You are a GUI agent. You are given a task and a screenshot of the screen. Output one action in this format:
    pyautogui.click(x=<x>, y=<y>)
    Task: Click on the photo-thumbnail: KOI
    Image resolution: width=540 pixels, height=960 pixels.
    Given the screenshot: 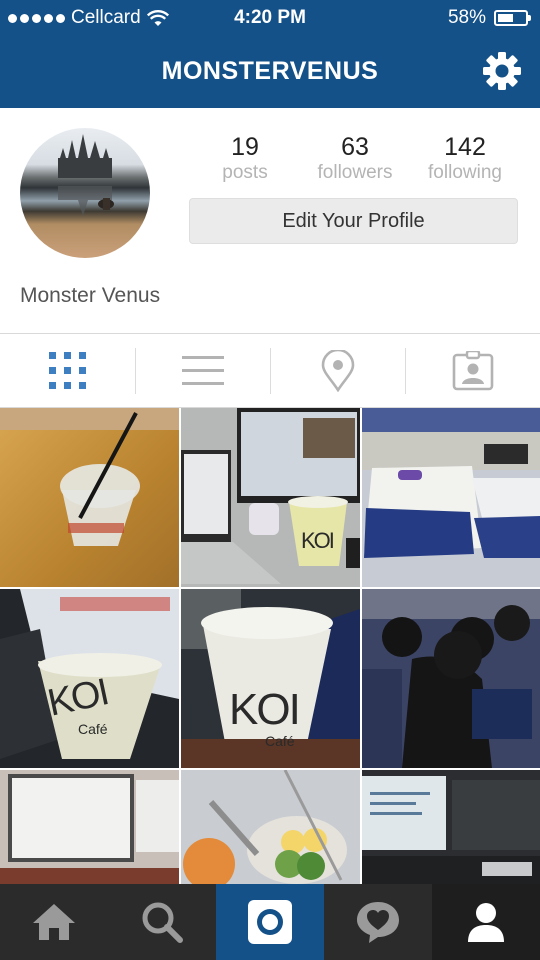 What is the action you would take?
    pyautogui.click(x=270, y=497)
    